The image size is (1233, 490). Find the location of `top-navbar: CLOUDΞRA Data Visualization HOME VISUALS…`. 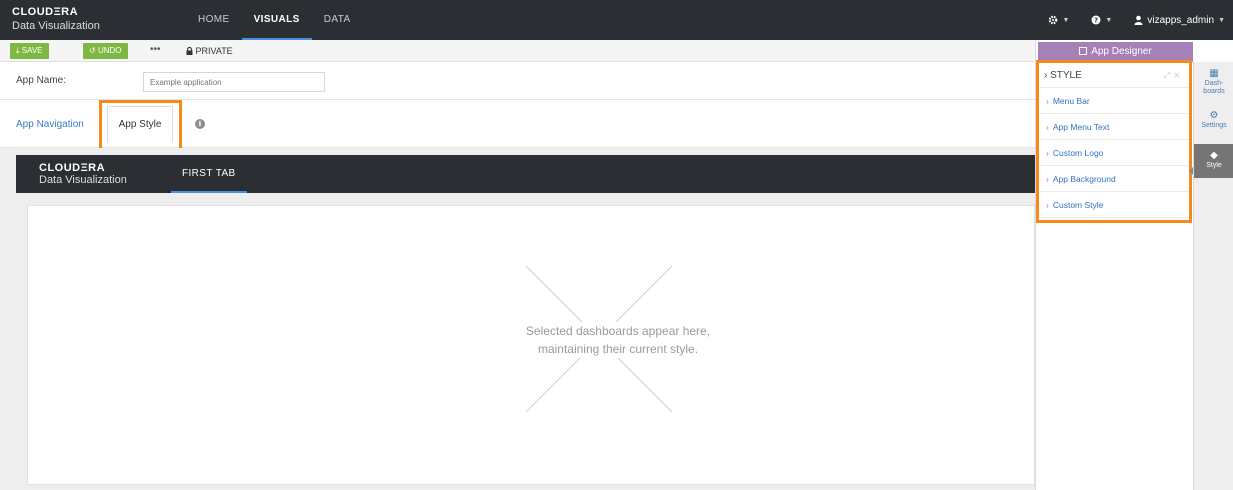

top-navbar: CLOUDΞRA Data Visualization HOME VISUALS… is located at coordinates (616, 20).